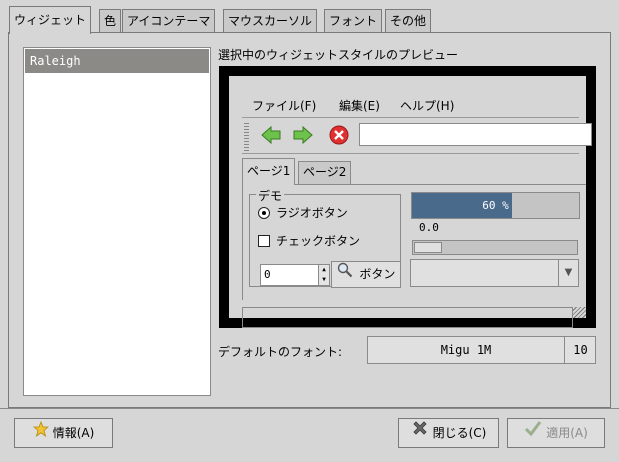  I want to click on demo-button-label: ボタン, so click(377, 274).